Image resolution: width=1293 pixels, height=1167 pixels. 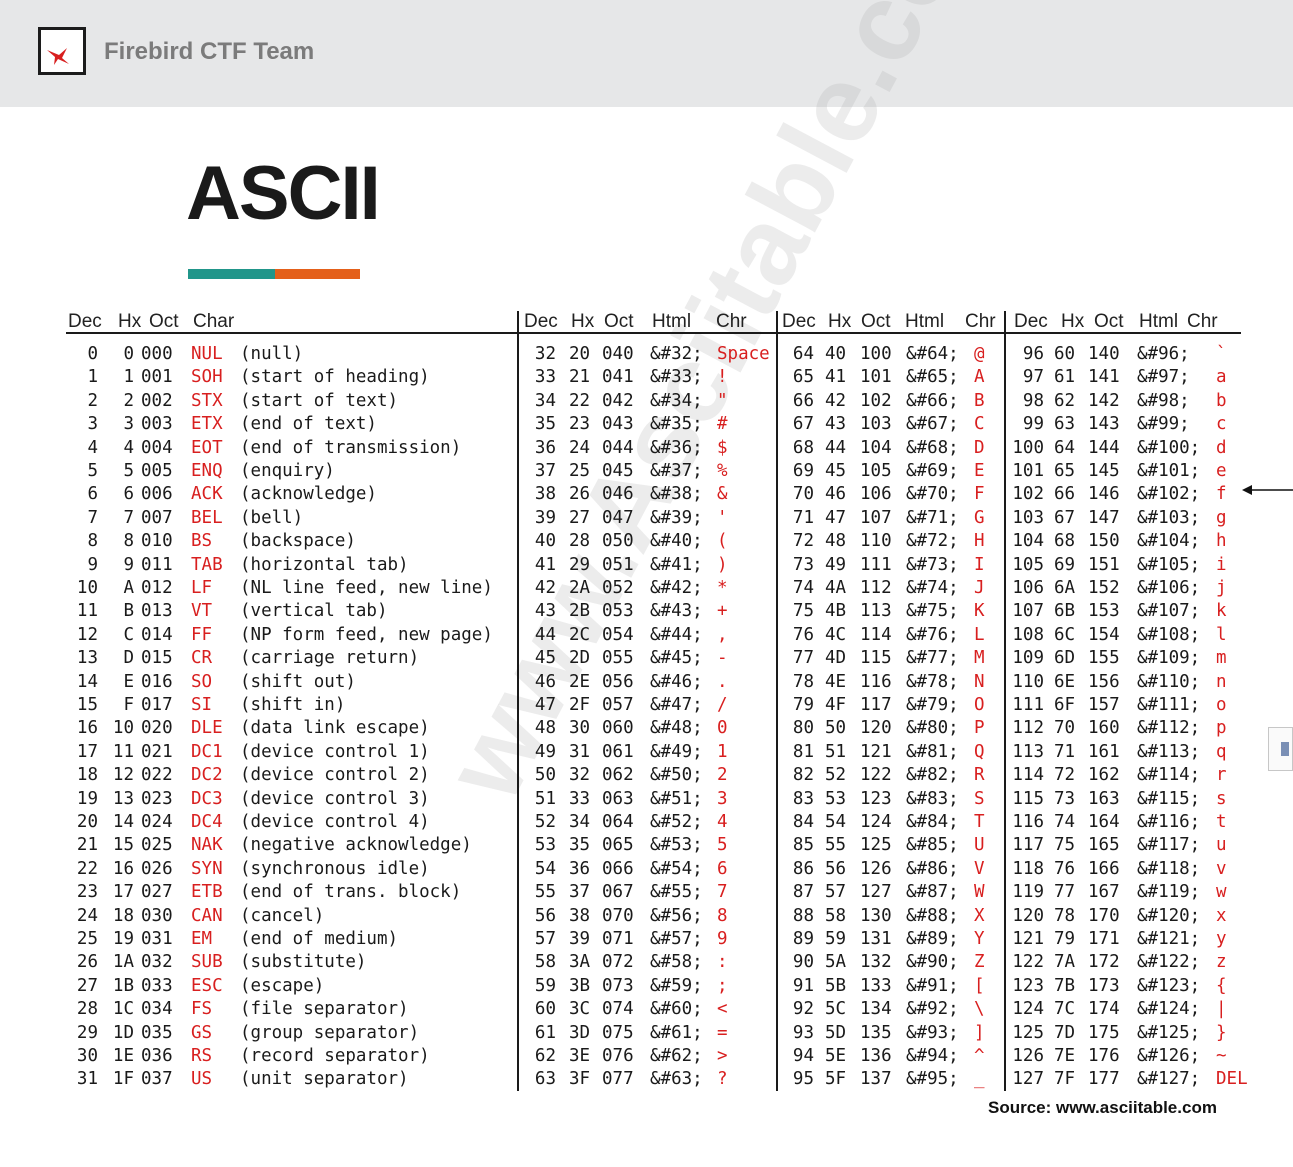 I want to click on oct-cell: 013, so click(x=157, y=611).